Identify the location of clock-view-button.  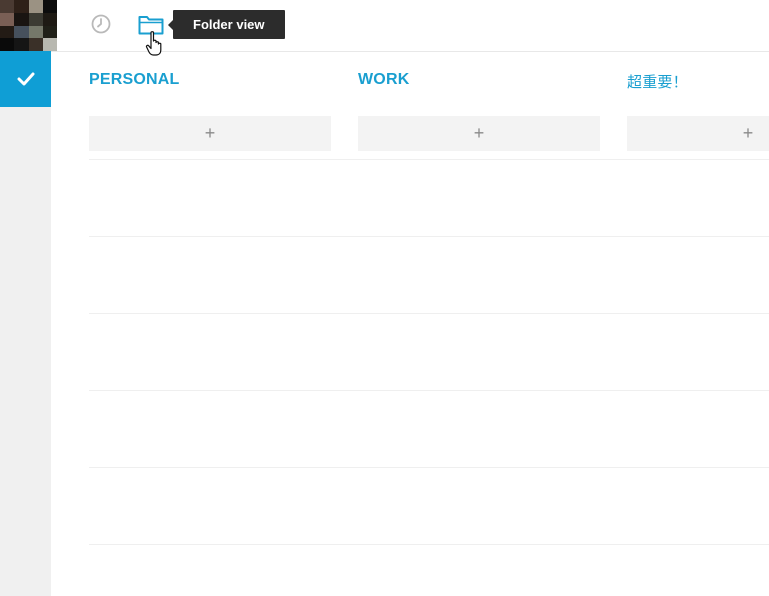
(101, 24).